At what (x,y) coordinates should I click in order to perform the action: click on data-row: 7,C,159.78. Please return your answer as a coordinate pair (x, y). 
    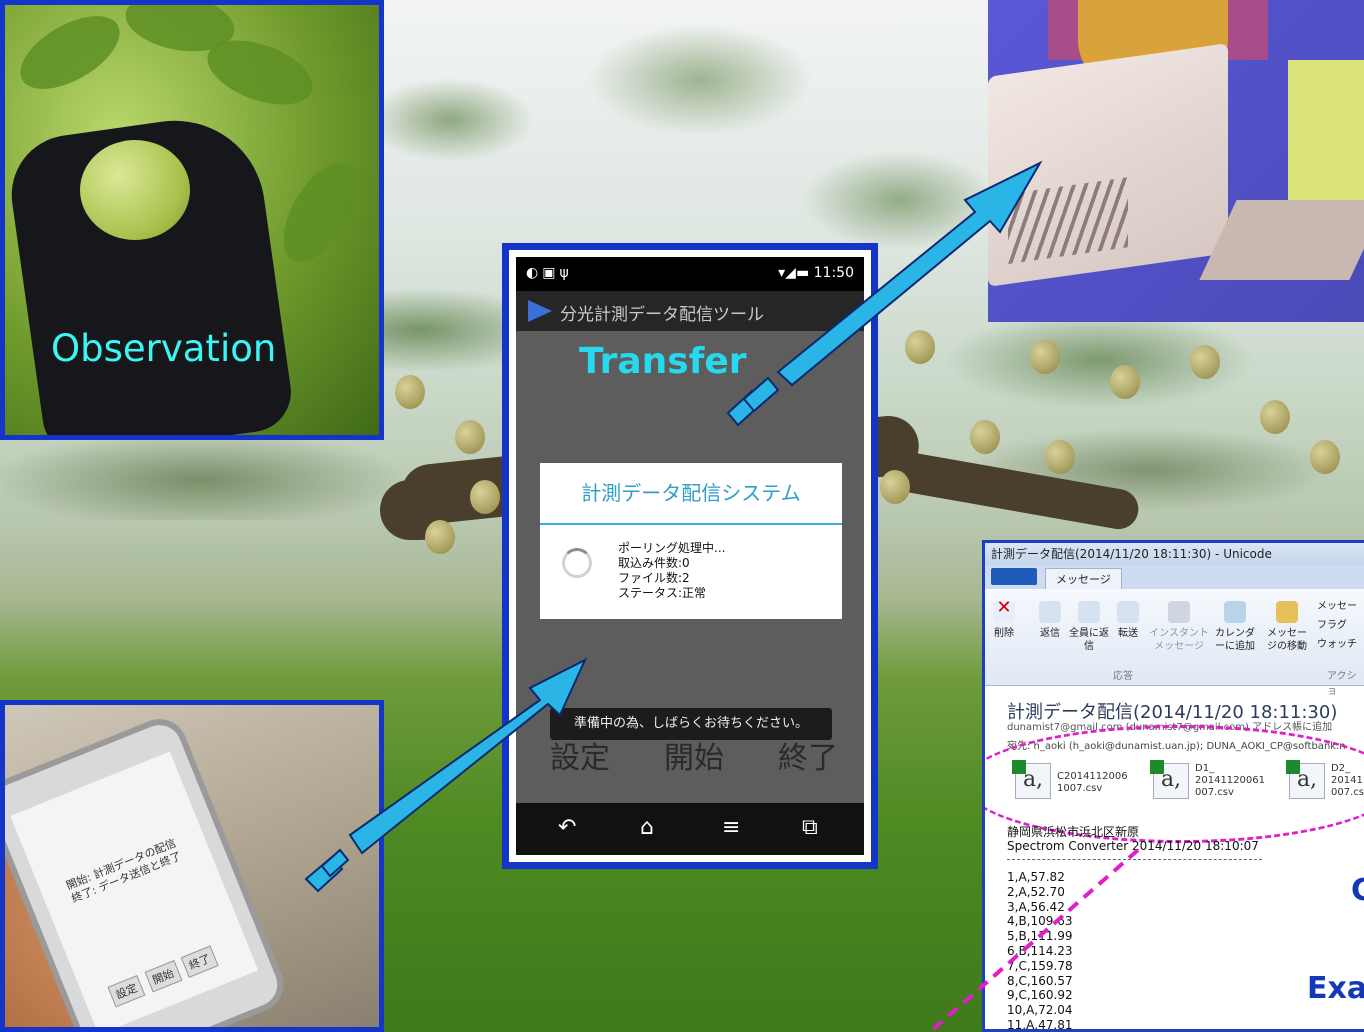
    Looking at the image, I should click on (1040, 965).